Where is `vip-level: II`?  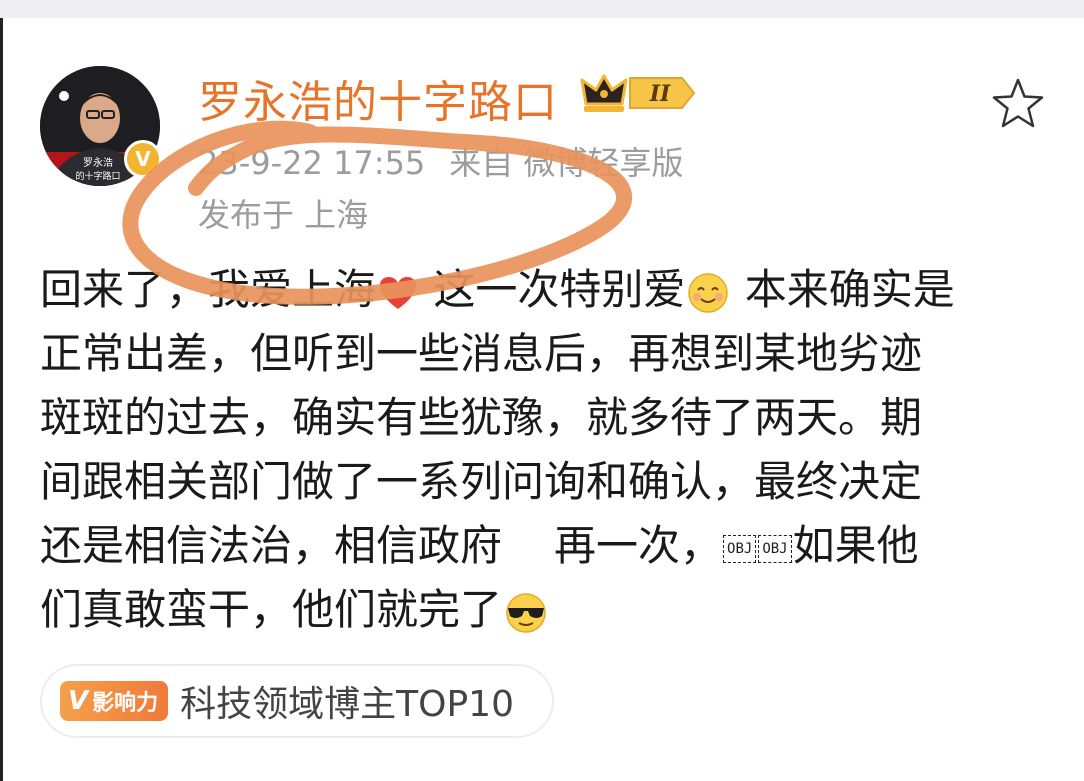 vip-level: II is located at coordinates (660, 94).